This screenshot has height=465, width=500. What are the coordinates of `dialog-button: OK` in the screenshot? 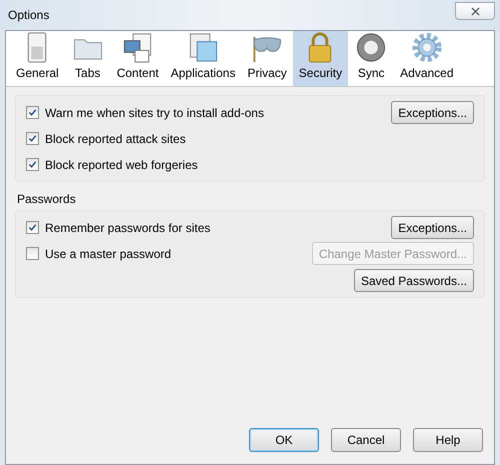 It's located at (284, 440).